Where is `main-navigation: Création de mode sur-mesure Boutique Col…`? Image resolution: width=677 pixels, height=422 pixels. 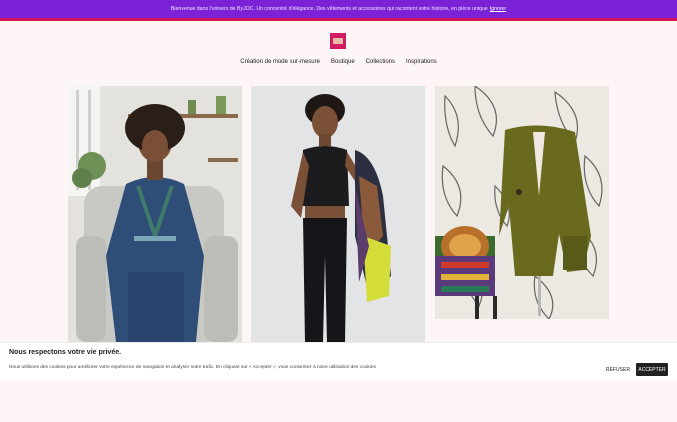 main-navigation: Création de mode sur-mesure Boutique Col… is located at coordinates (338, 62).